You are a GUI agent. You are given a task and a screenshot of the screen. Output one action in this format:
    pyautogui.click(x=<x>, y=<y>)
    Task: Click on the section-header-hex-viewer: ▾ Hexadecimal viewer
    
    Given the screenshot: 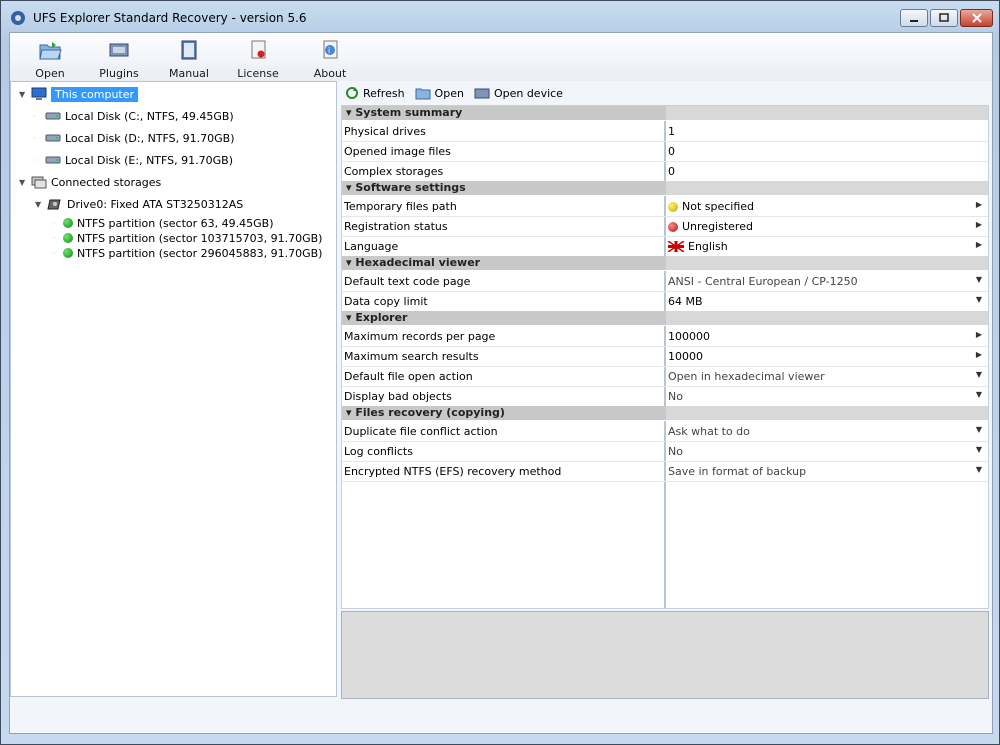 What is the action you would take?
    pyautogui.click(x=665, y=263)
    